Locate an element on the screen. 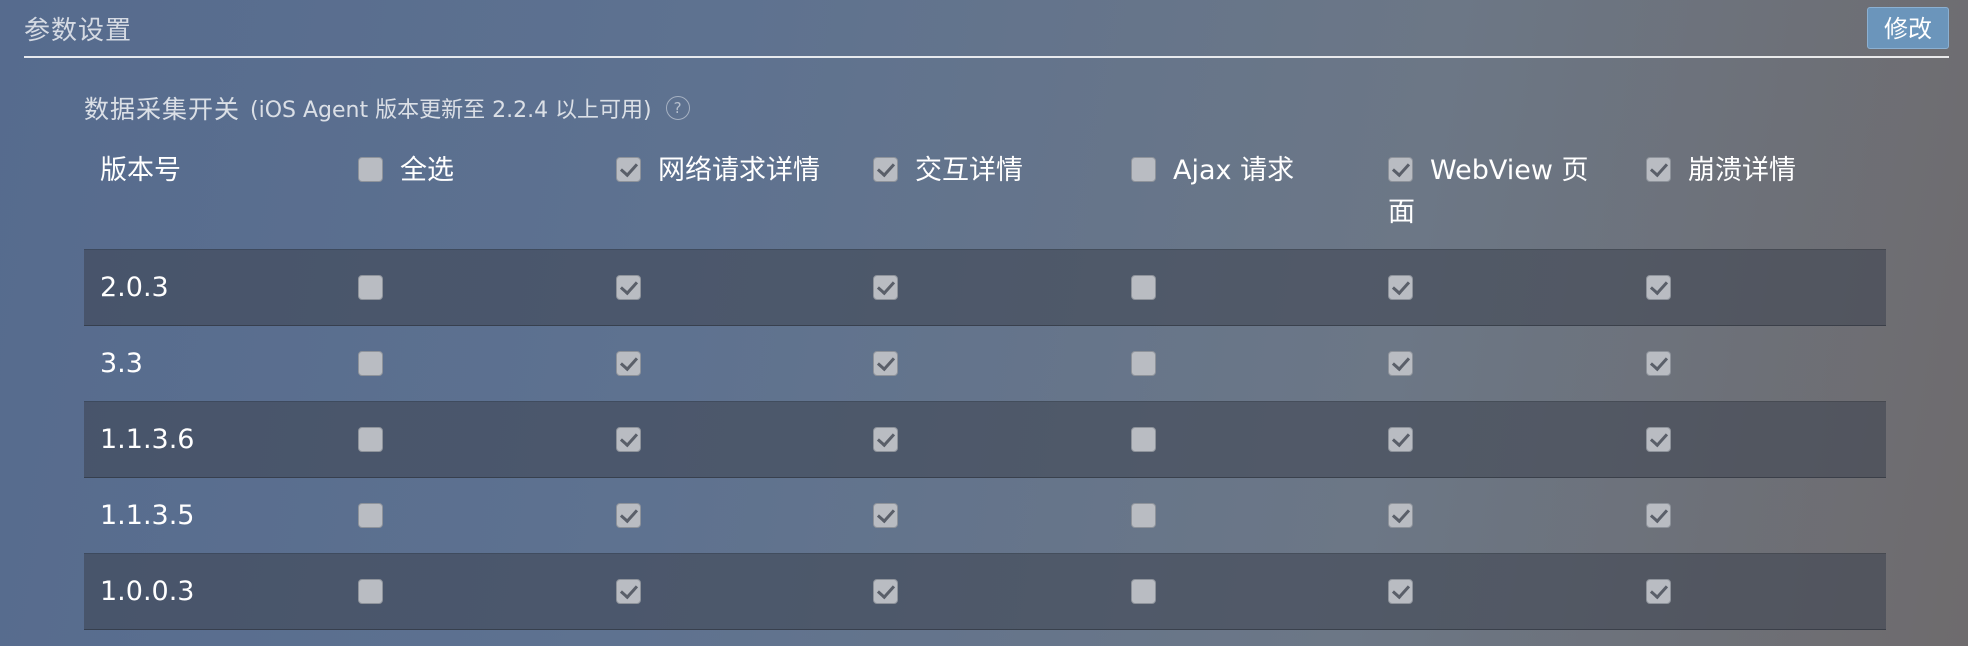 The height and width of the screenshot is (646, 1968). page-header: 参数设置 修改 is located at coordinates (986, 29).